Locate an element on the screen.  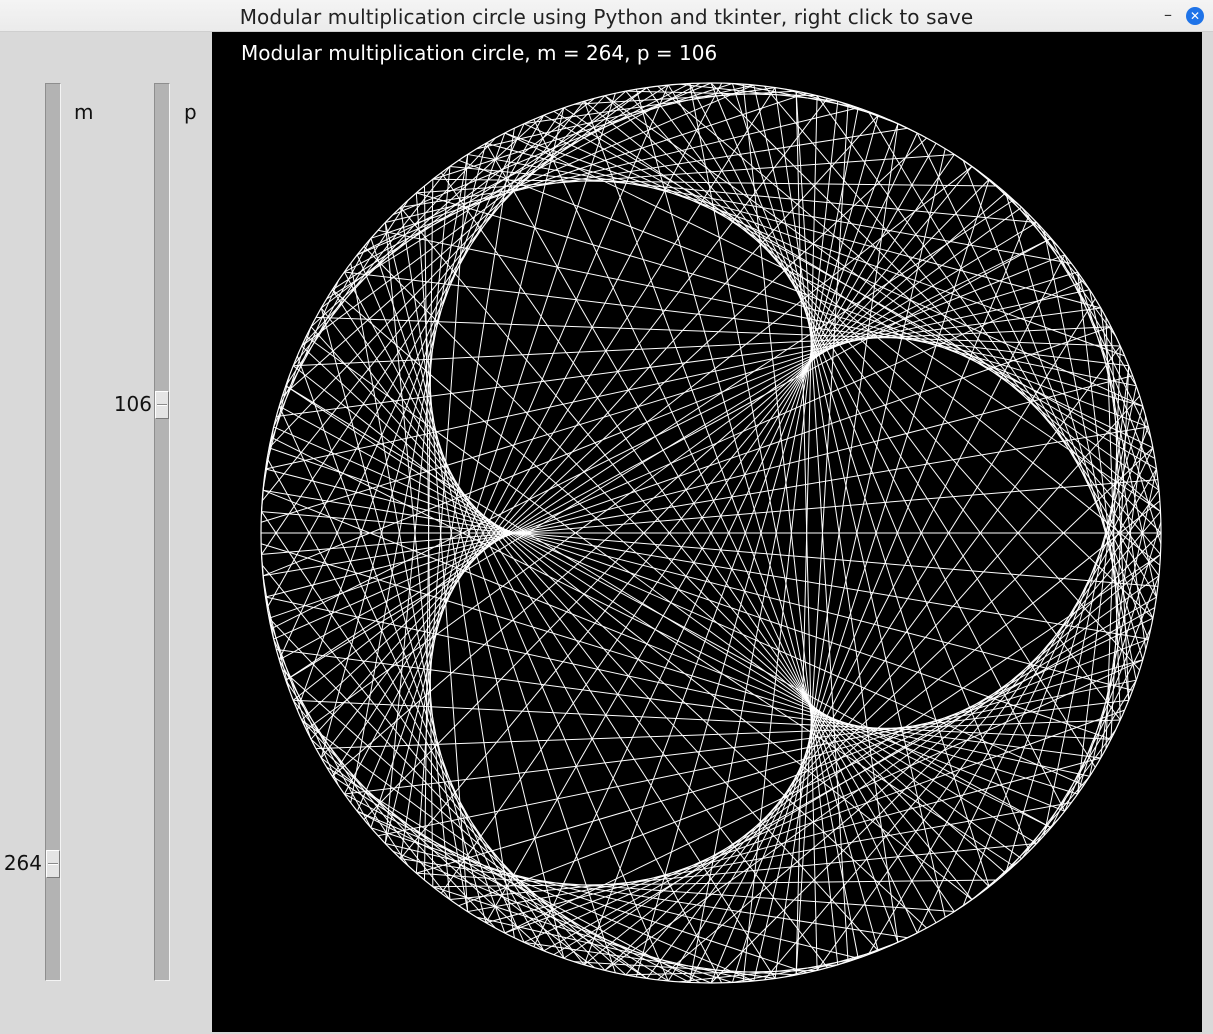
p-slider-label: p is located at coordinates (190, 112).